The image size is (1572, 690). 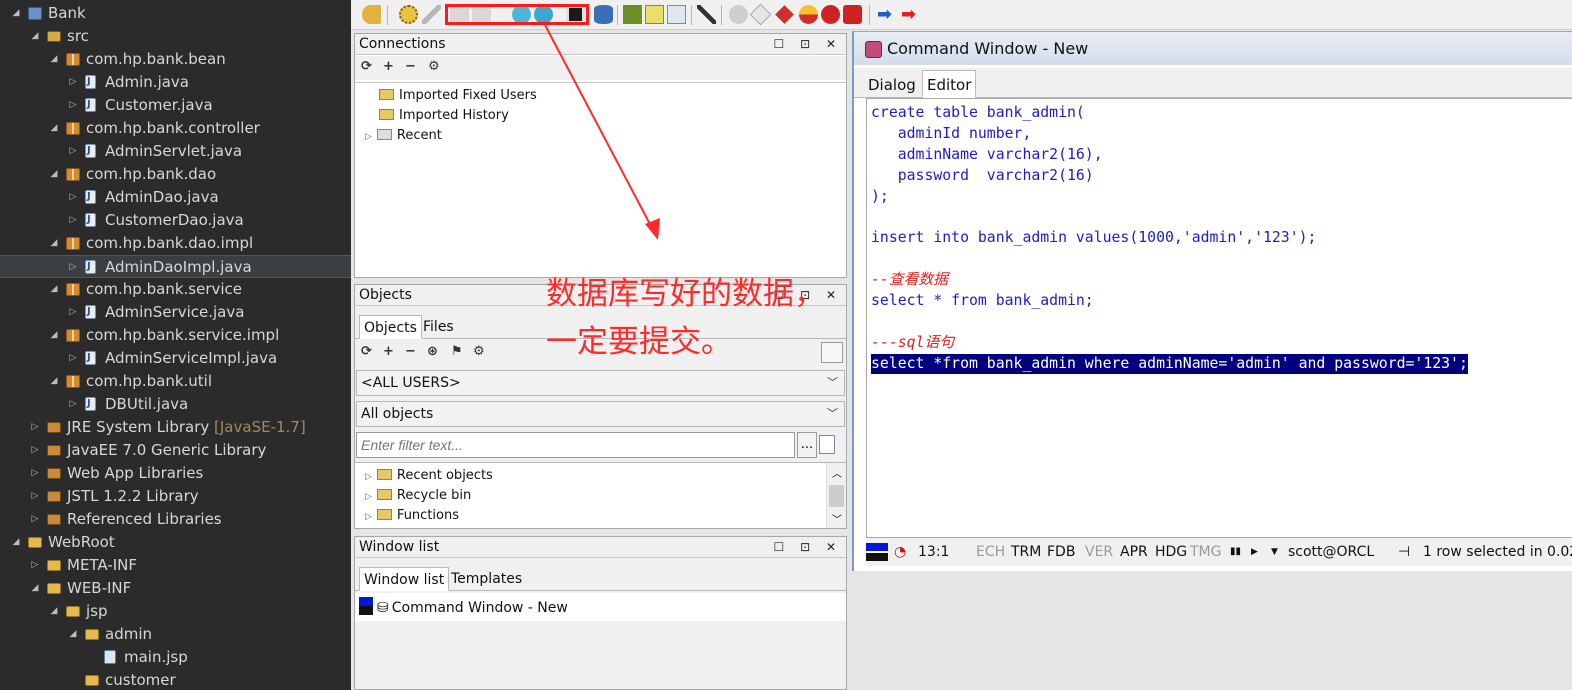 I want to click on connections-item: Imported Fixed Users, so click(x=458, y=96).